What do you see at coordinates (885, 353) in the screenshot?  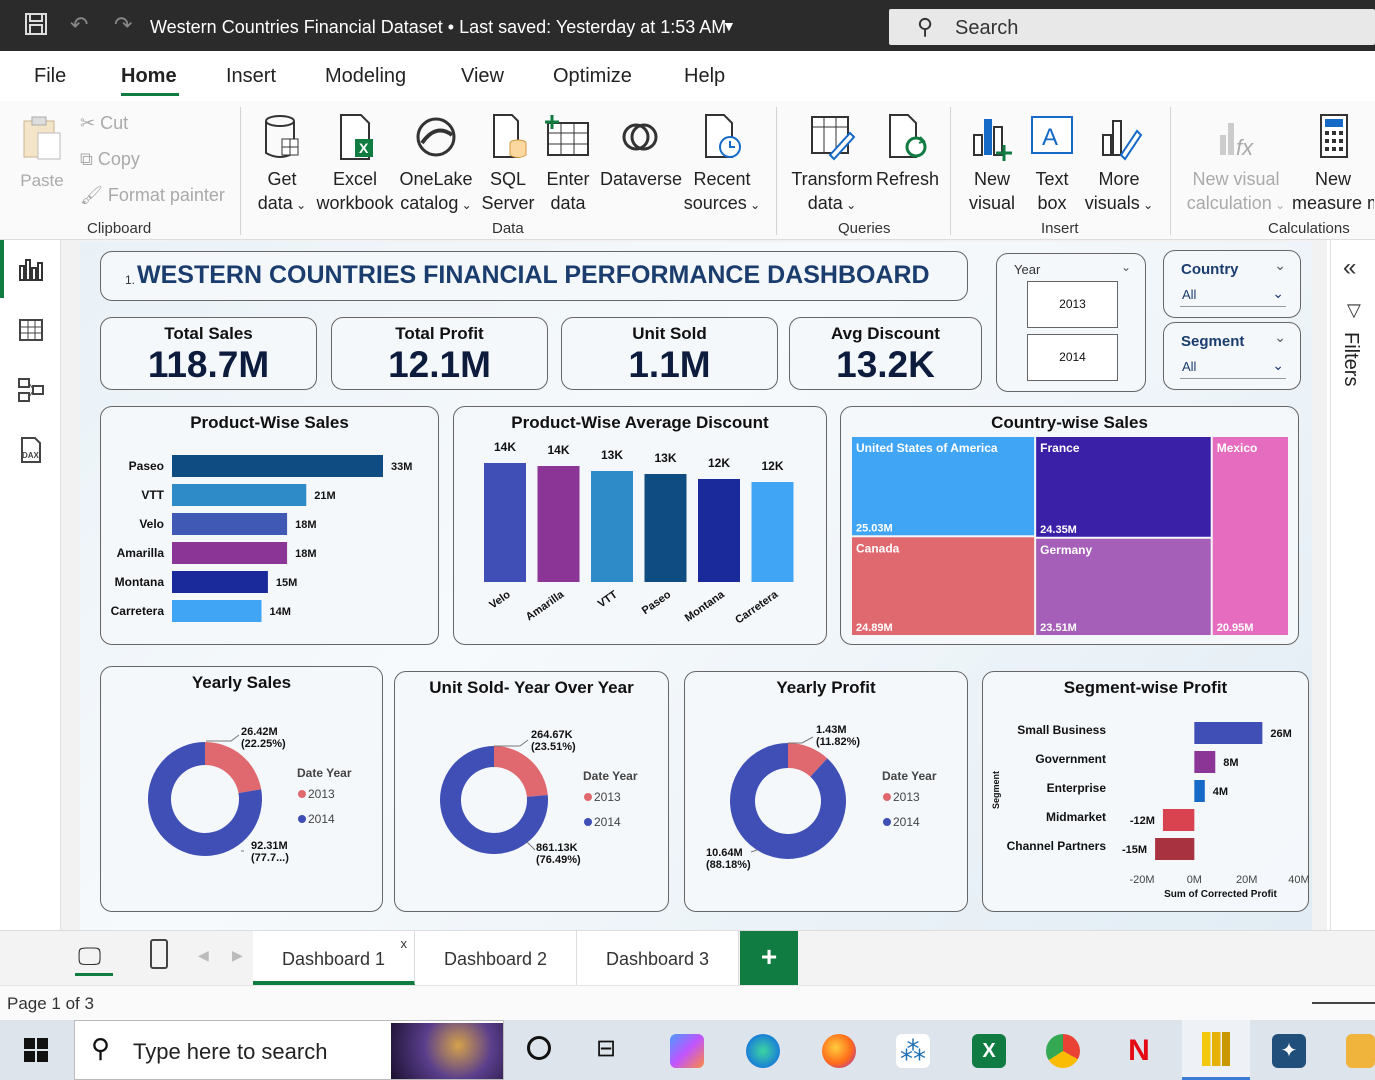 I see `kpi-card-avg-discount: Avg Discount 13.2K` at bounding box center [885, 353].